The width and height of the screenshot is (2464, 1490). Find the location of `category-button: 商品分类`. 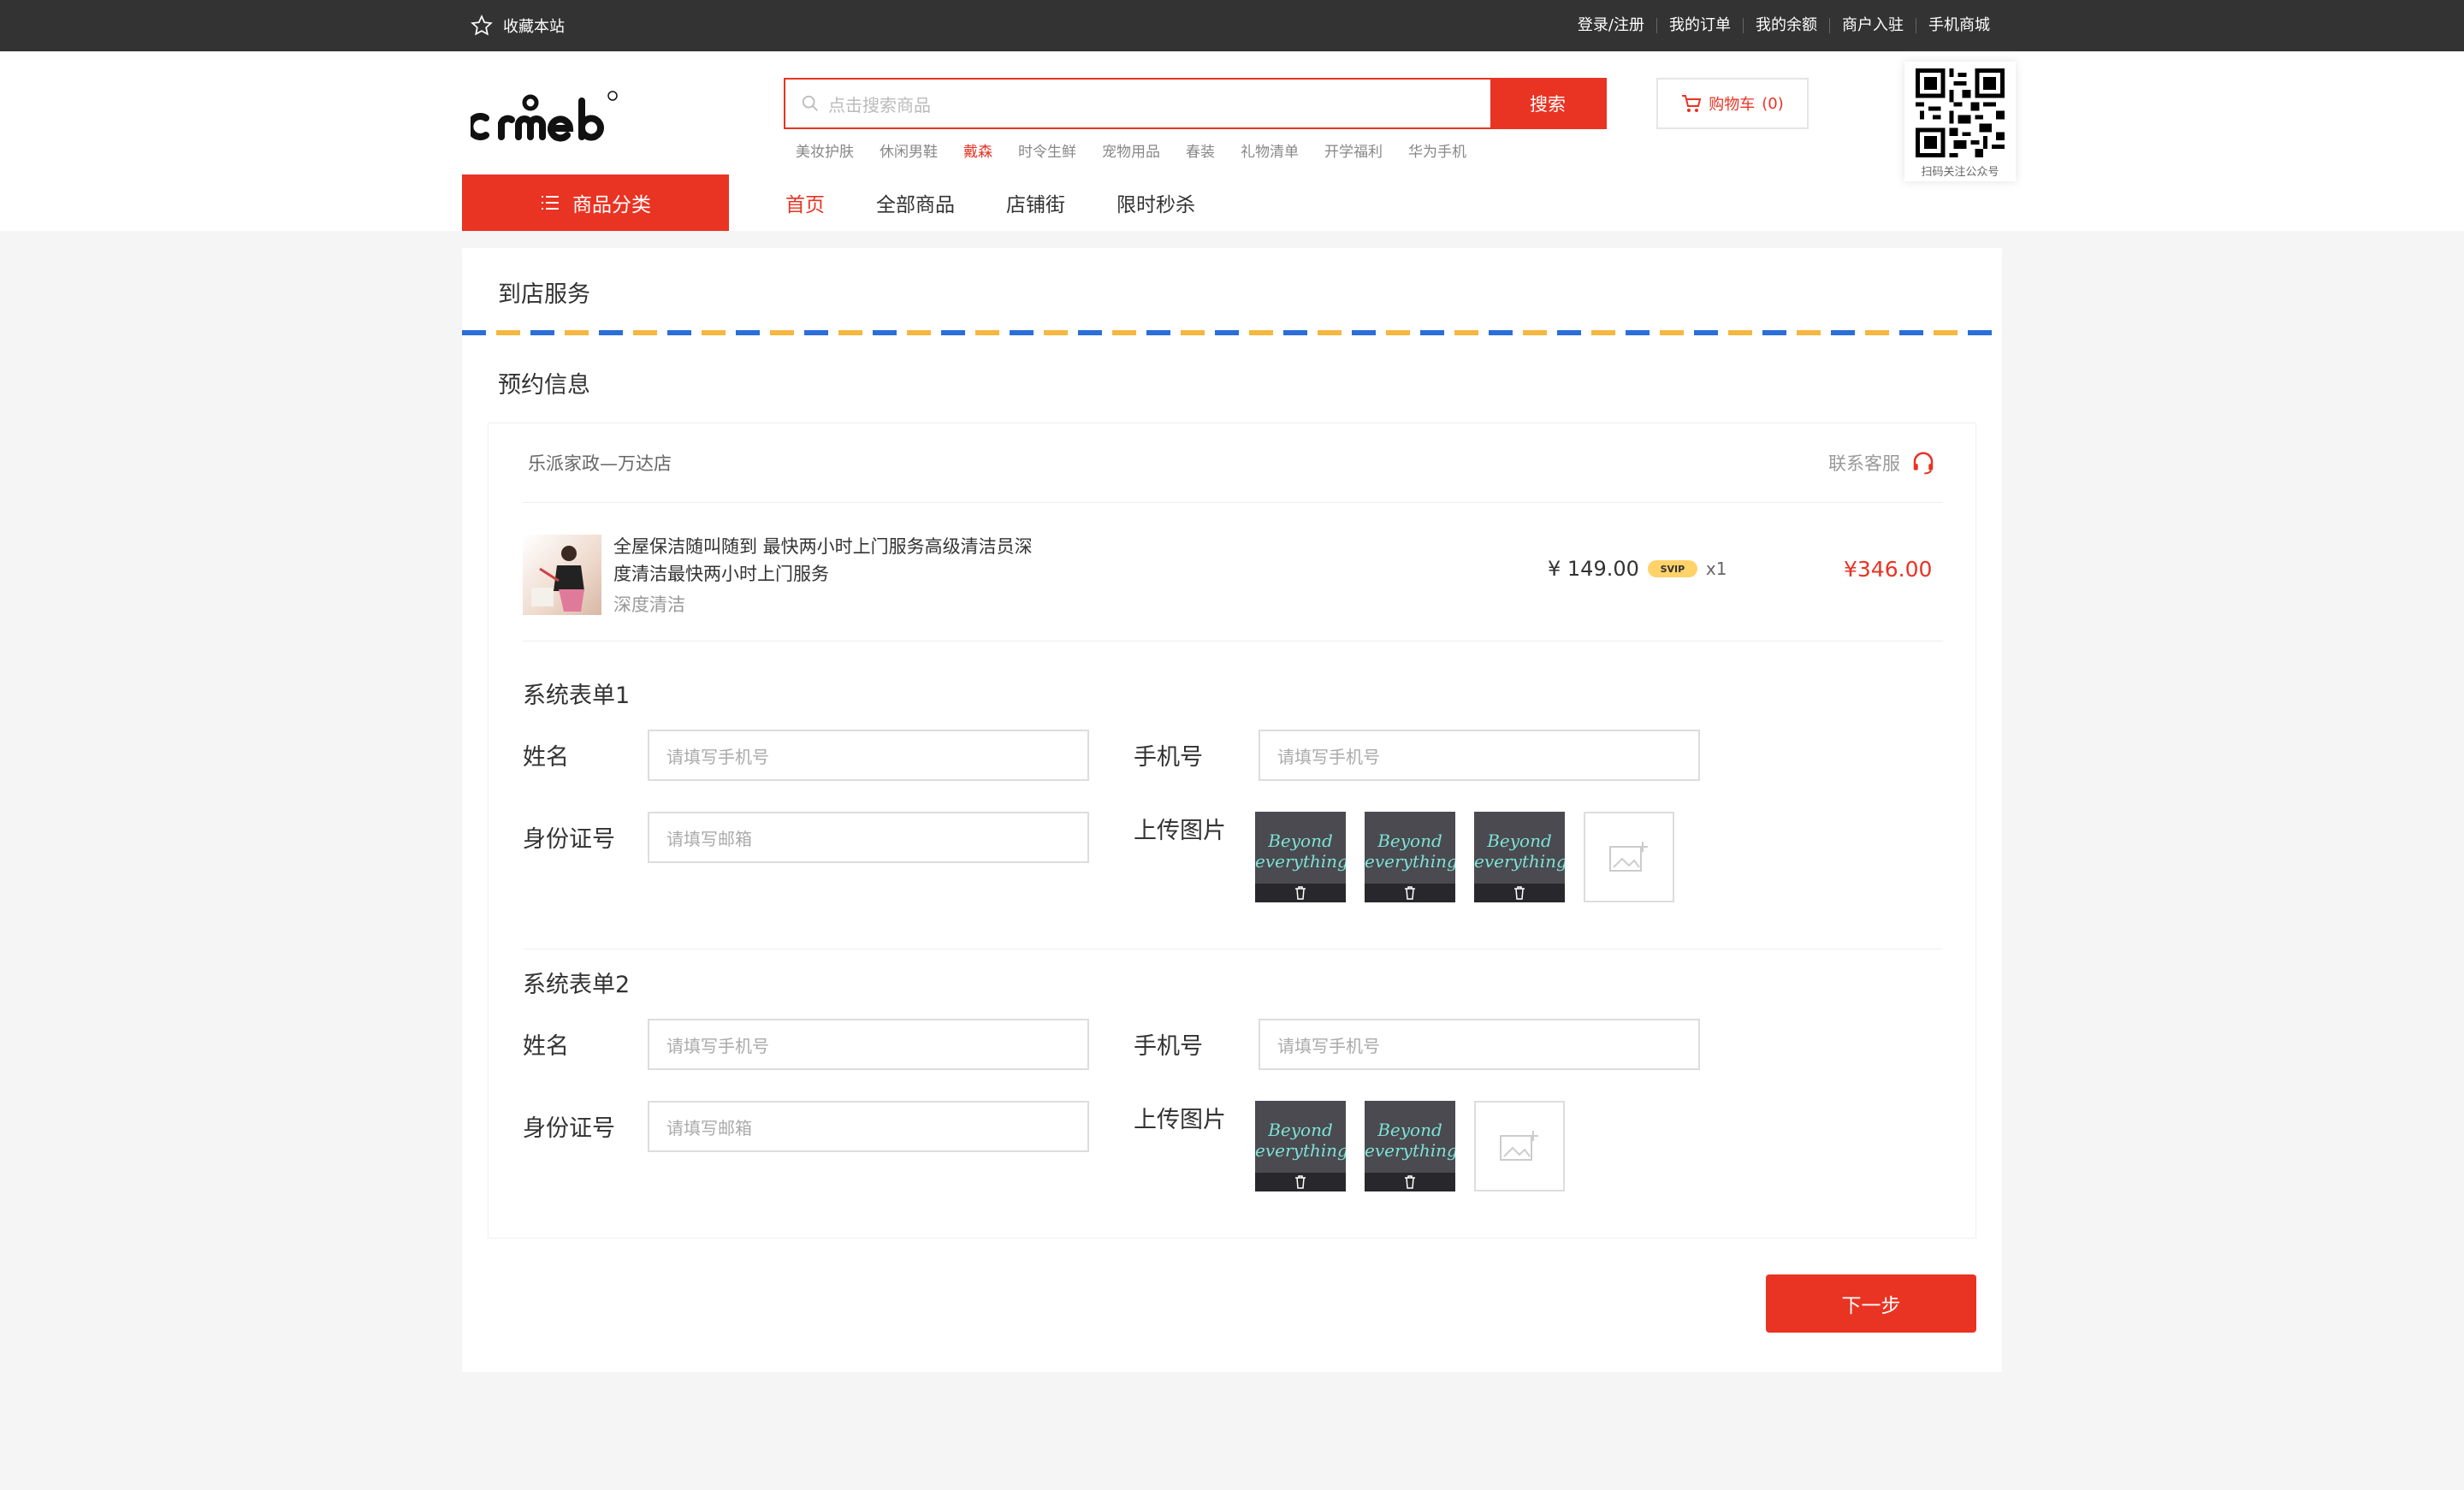

category-button: 商品分类 is located at coordinates (595, 202).